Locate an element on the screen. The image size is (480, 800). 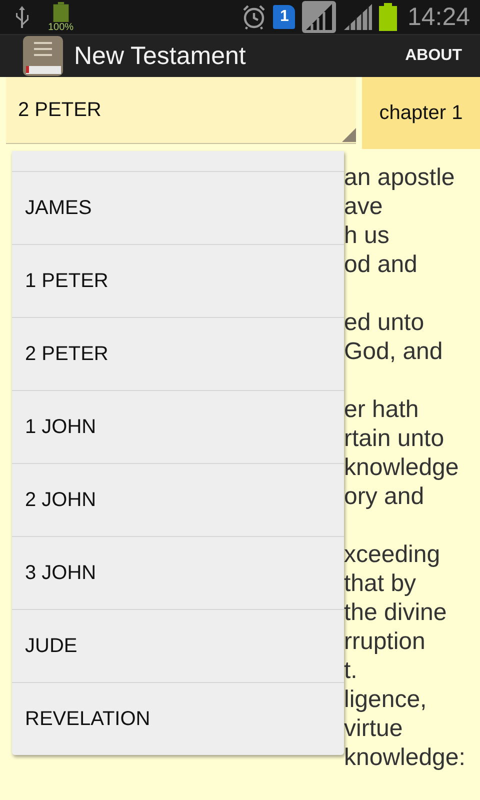
verse-text-line: that by is located at coordinates (380, 583).